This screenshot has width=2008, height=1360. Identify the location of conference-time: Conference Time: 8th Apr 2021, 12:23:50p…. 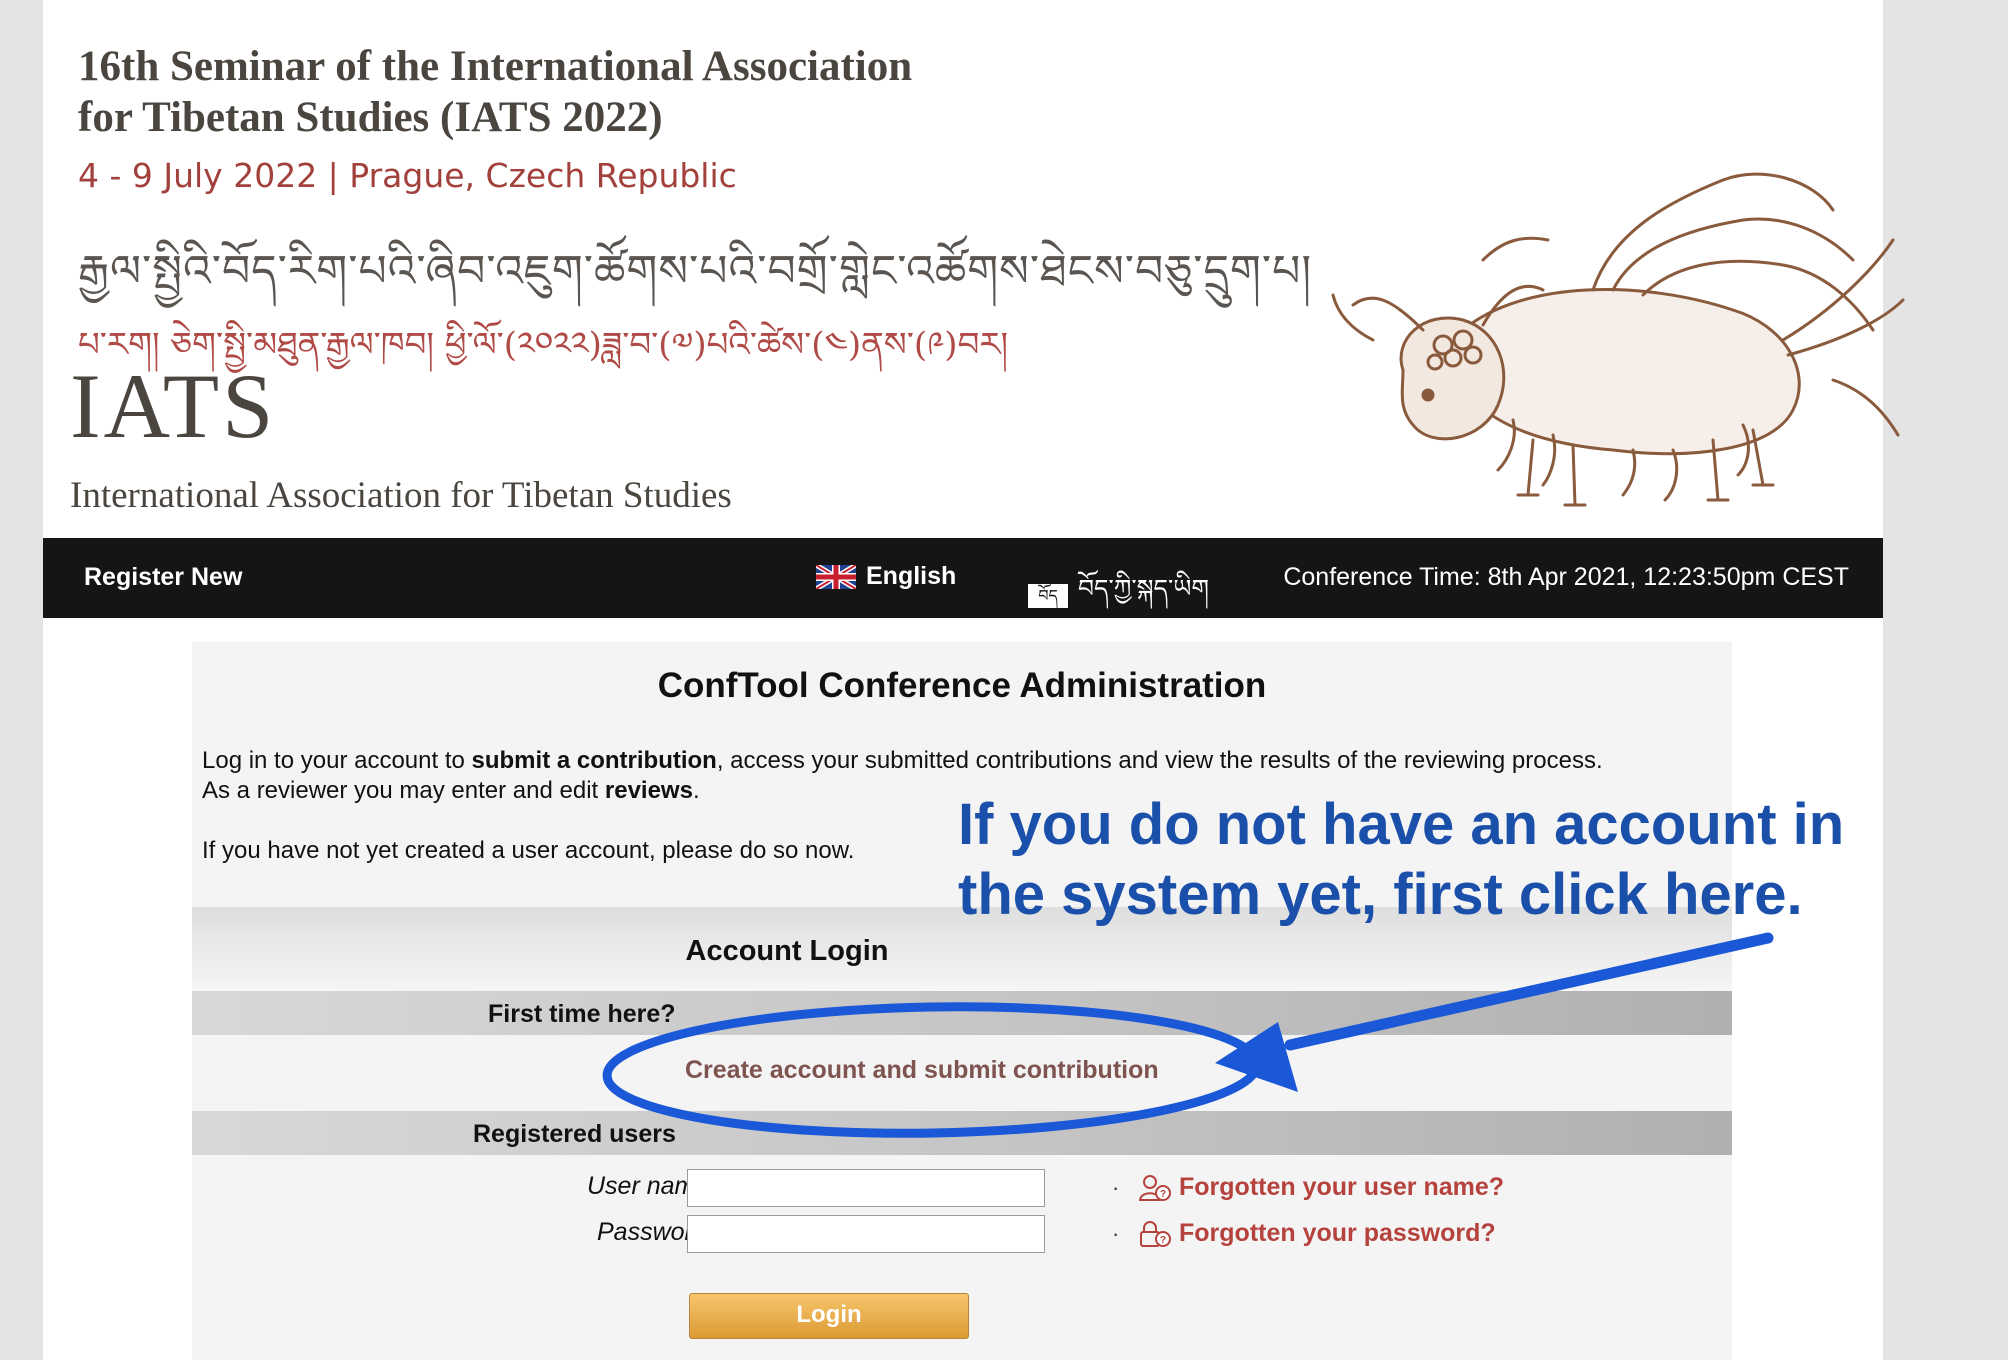
(1566, 577).